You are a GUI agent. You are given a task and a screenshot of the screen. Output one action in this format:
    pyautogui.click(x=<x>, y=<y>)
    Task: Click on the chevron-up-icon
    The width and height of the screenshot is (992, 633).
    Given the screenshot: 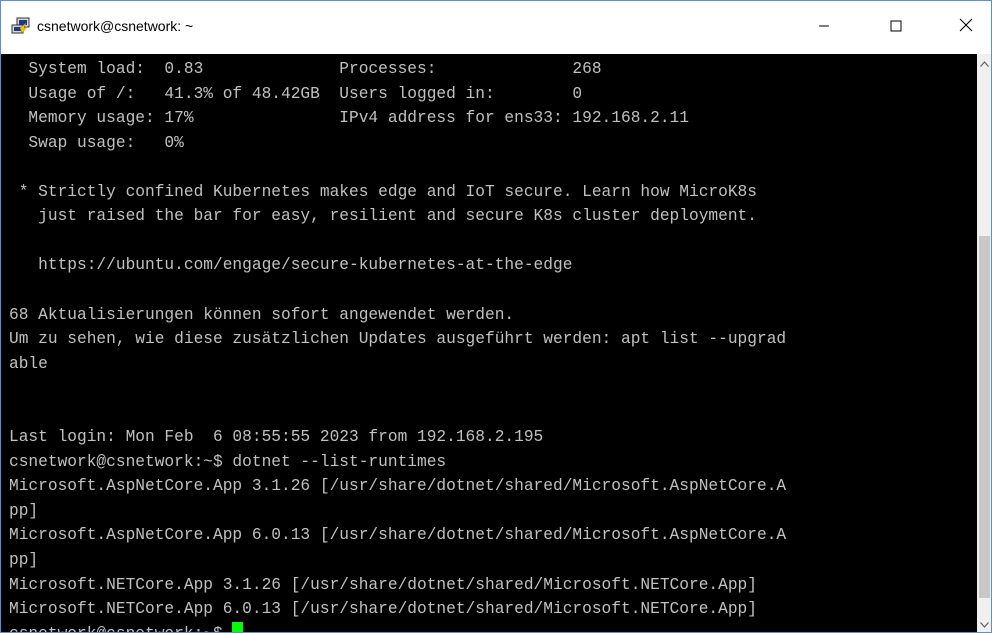 What is the action you would take?
    pyautogui.click(x=984, y=63)
    